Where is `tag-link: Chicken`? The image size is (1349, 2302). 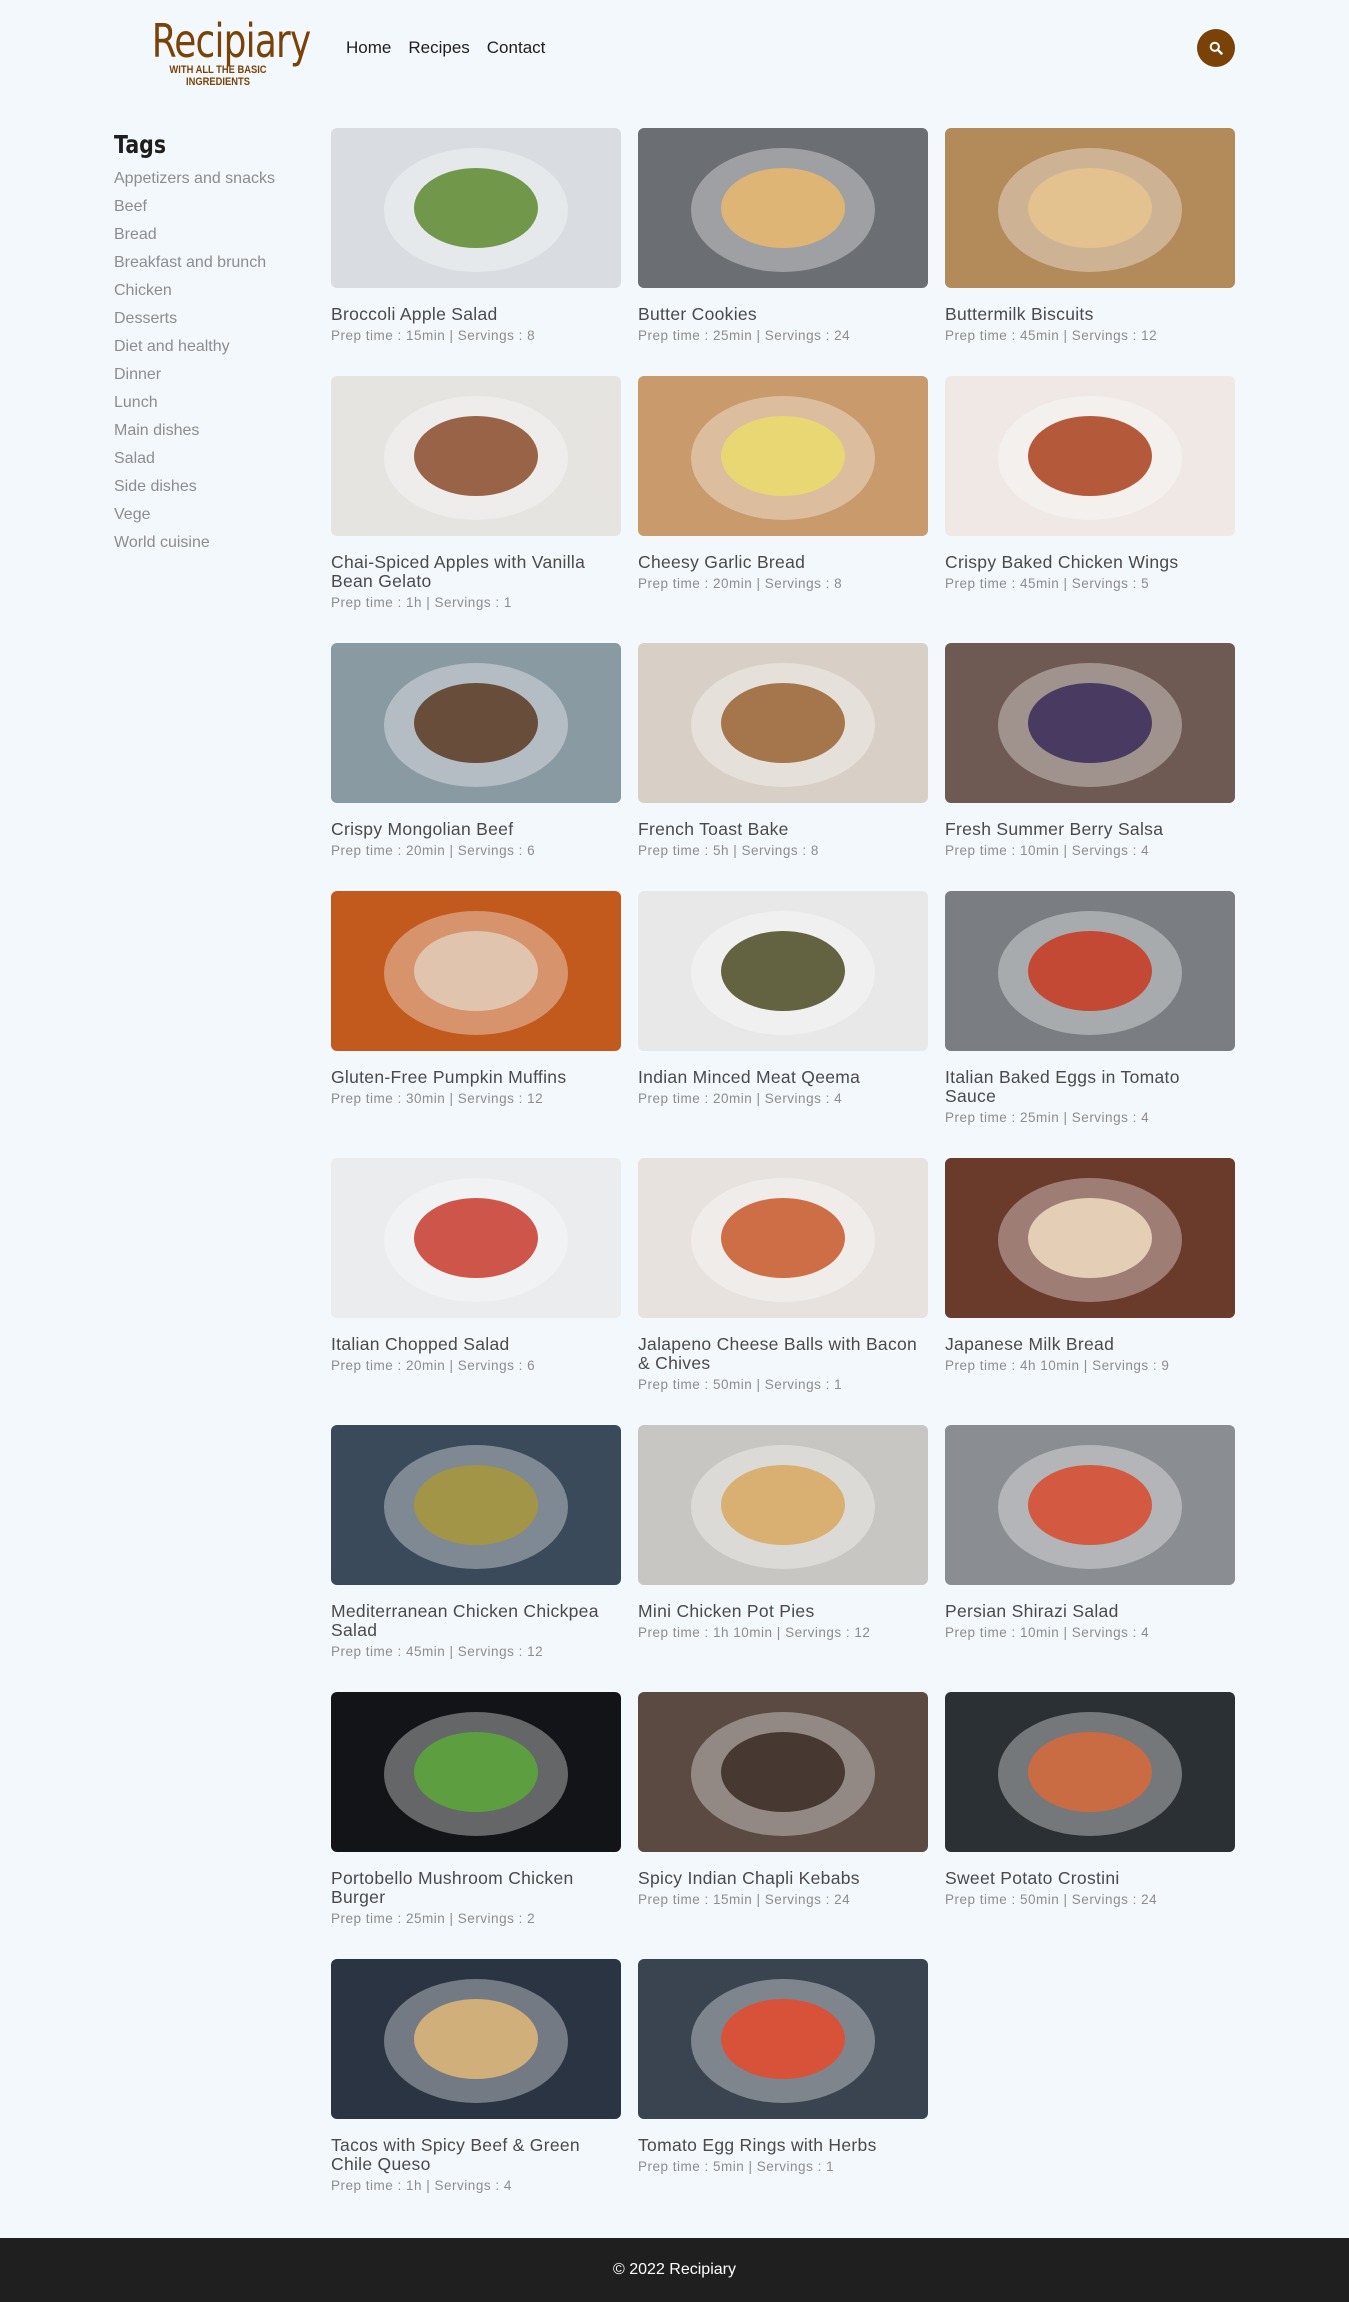 tag-link: Chicken is located at coordinates (143, 290).